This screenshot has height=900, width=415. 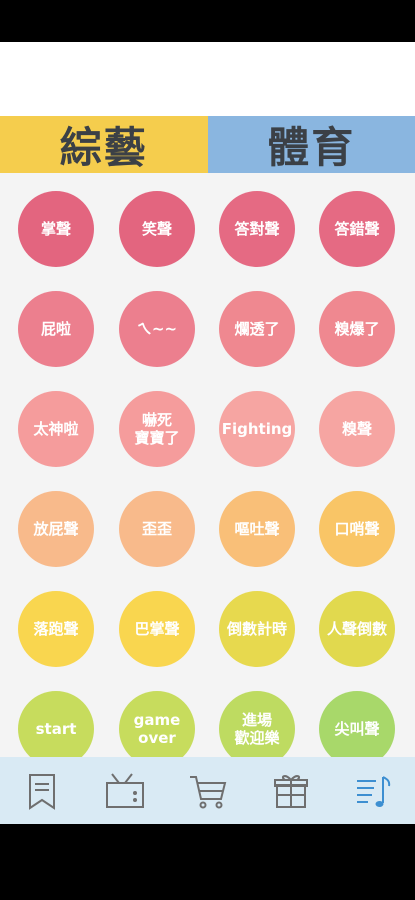 I want to click on category-tabs: 綜藝 體育, so click(x=207, y=144).